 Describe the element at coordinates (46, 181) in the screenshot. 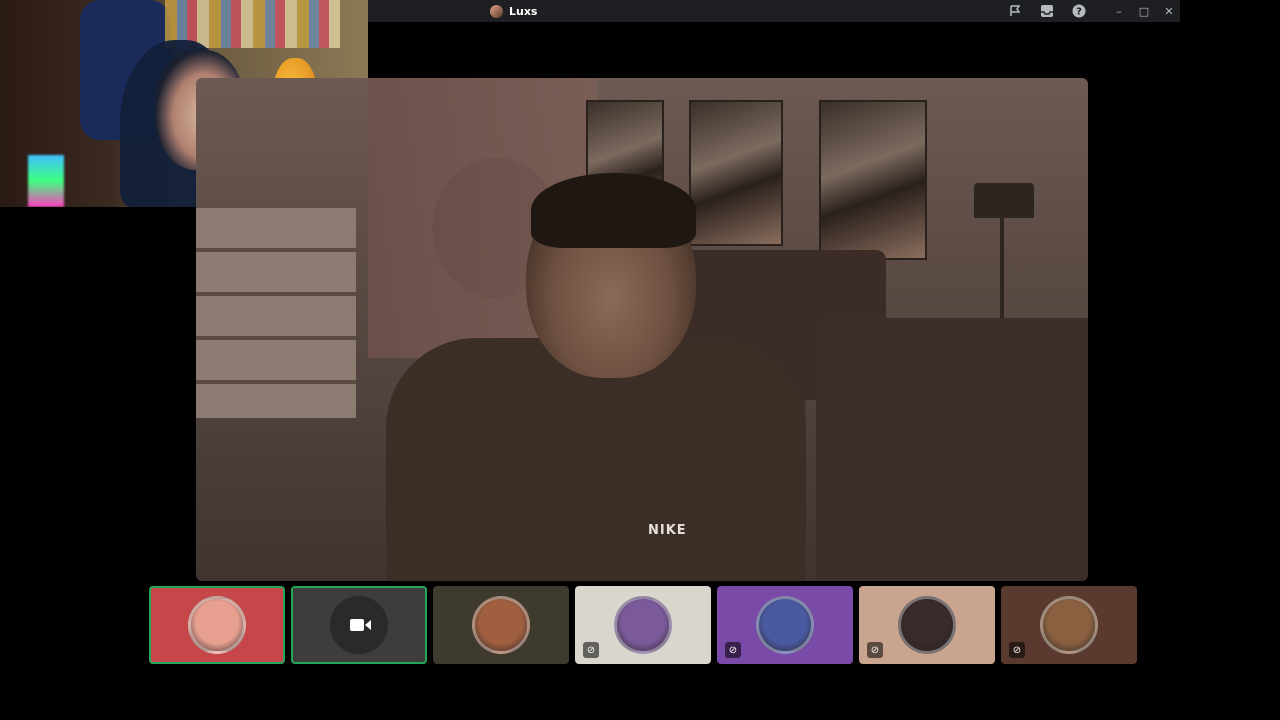

I see `pip-rgb-light` at that location.